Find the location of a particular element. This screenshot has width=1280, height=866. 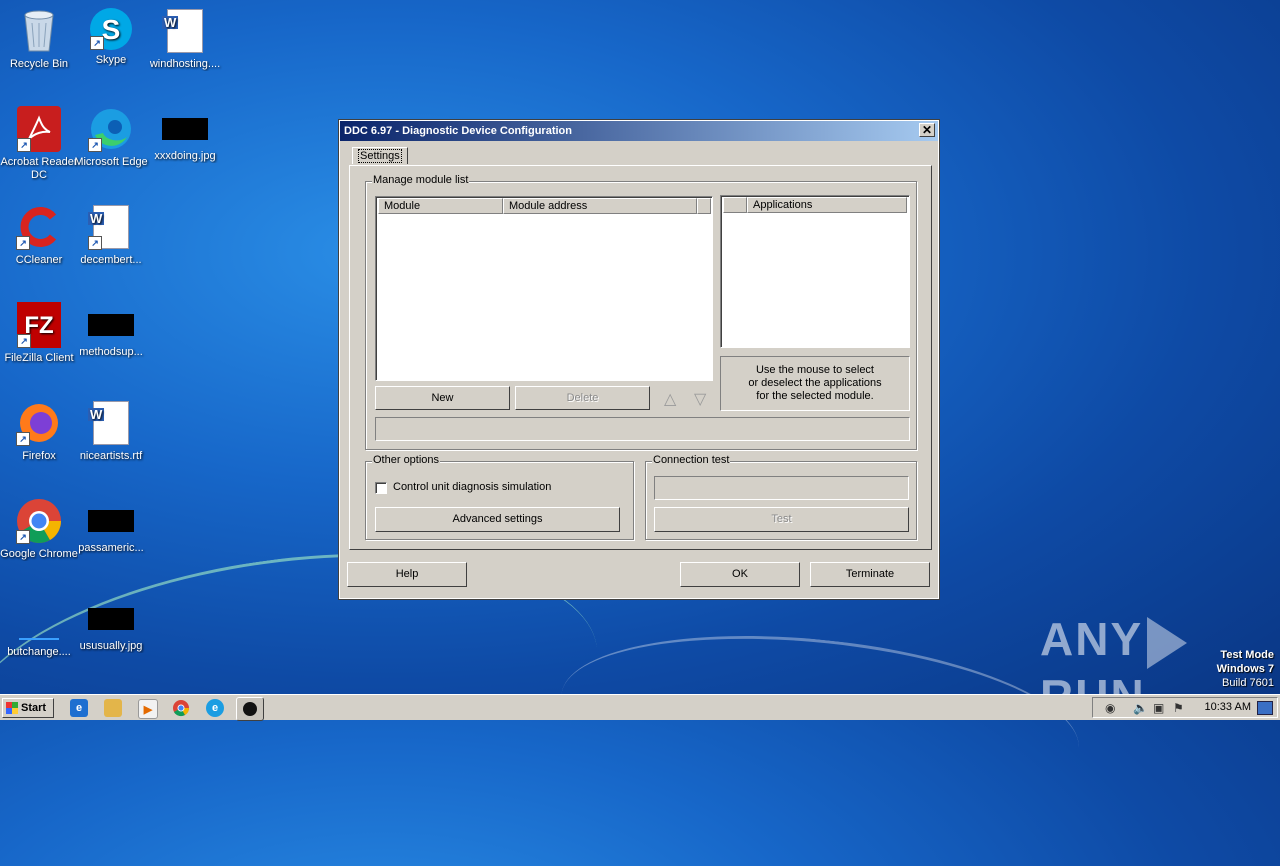

desktop-icon-chrome: ↗ Google Chrome is located at coordinates (39, 529).